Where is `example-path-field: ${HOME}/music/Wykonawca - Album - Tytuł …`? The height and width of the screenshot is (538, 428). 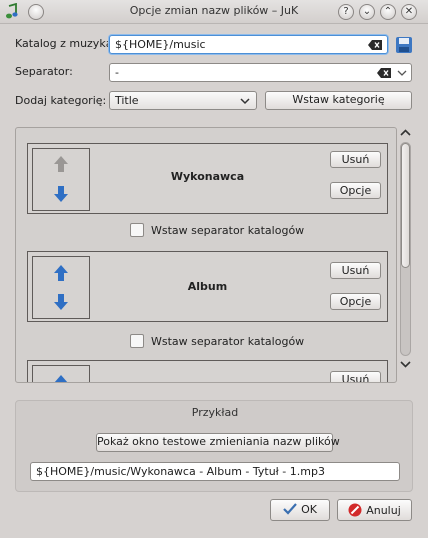 example-path-field: ${HOME}/music/Wykonawca - Album - Tytuł … is located at coordinates (215, 471).